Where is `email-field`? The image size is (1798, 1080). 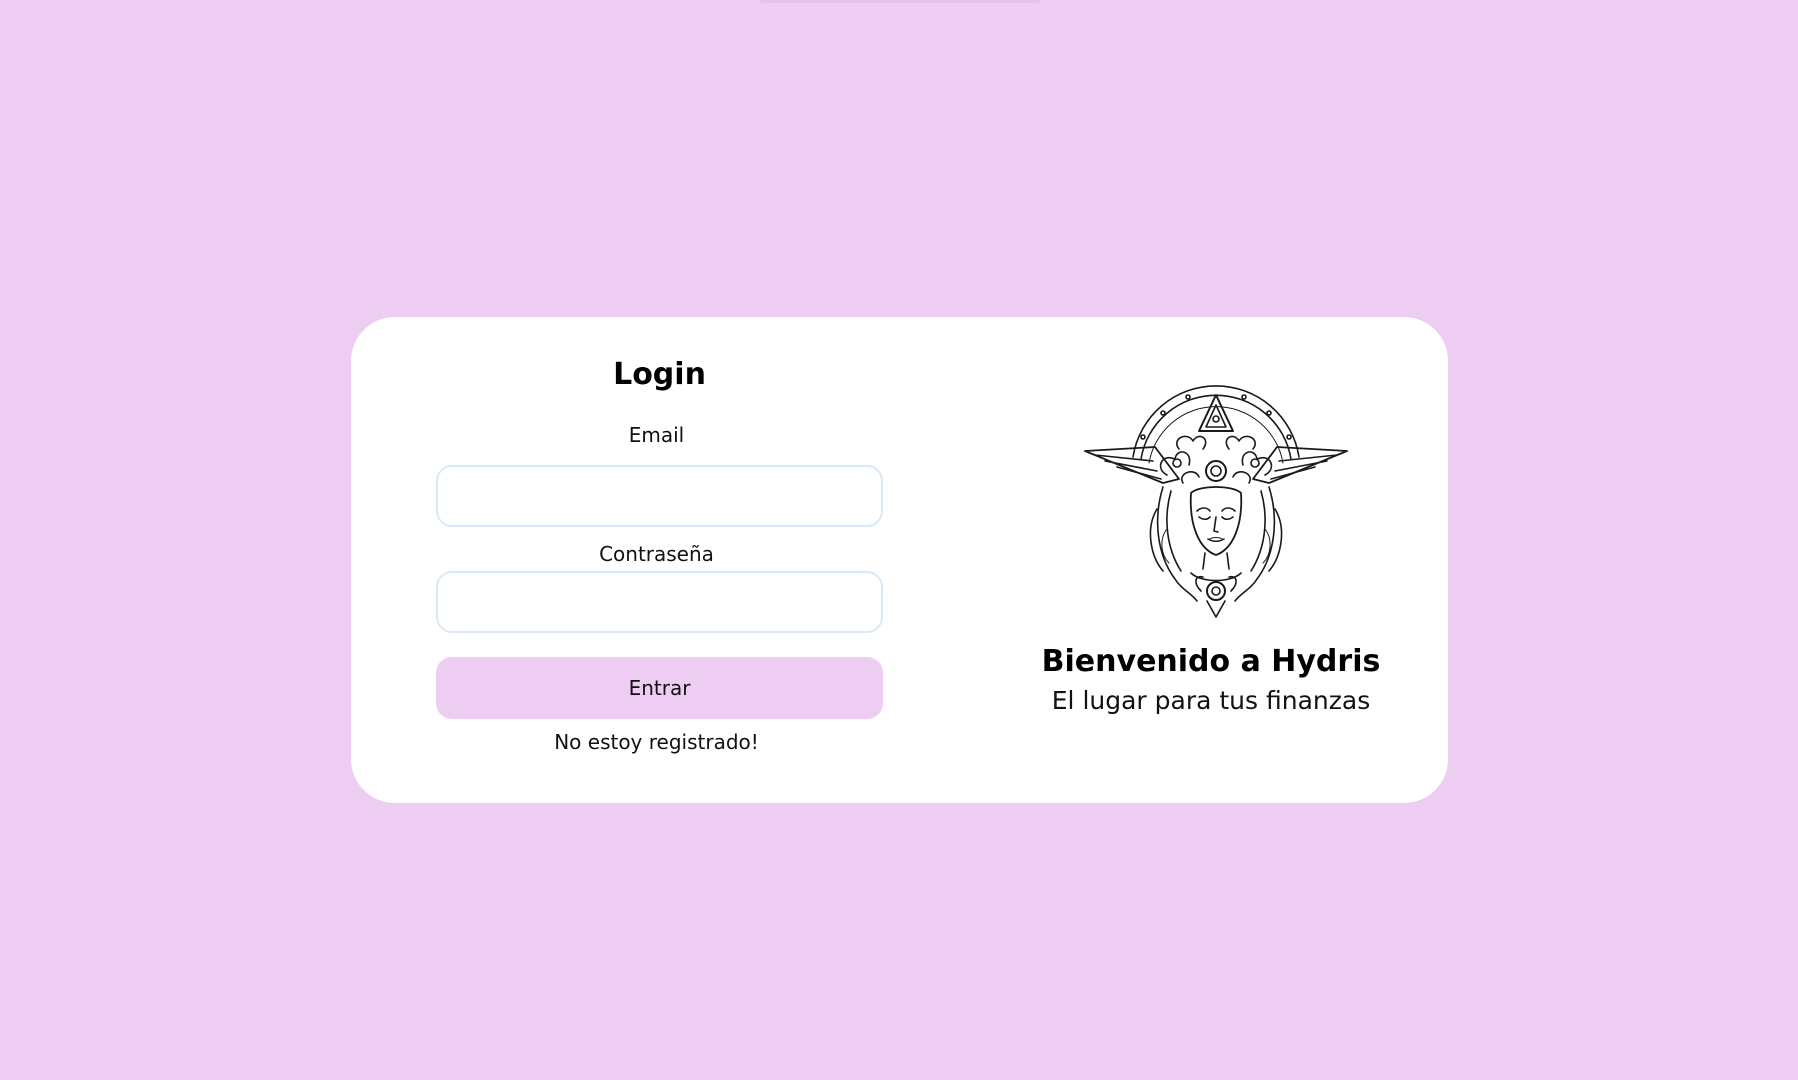 email-field is located at coordinates (659, 496).